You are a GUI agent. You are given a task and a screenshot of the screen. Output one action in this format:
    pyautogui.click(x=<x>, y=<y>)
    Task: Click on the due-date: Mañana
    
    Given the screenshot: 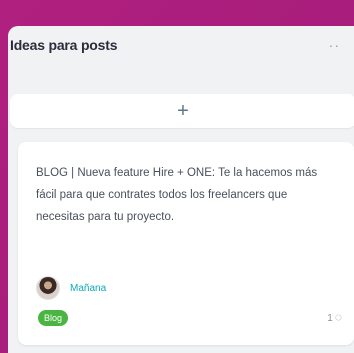 What is the action you would take?
    pyautogui.click(x=88, y=288)
    